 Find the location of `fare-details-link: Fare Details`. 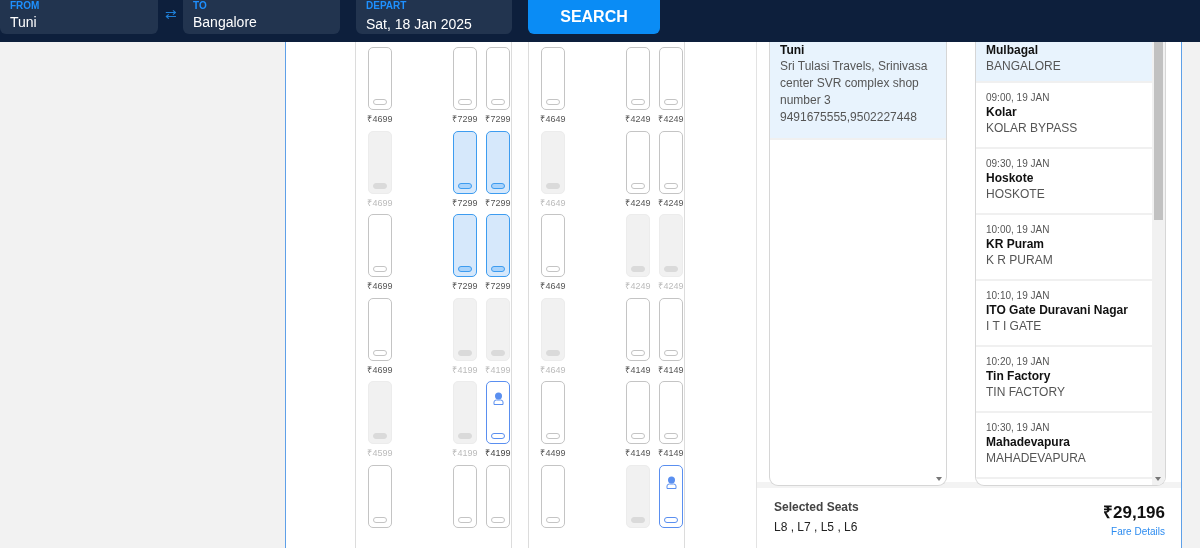

fare-details-link: Fare Details is located at coordinates (1138, 531).